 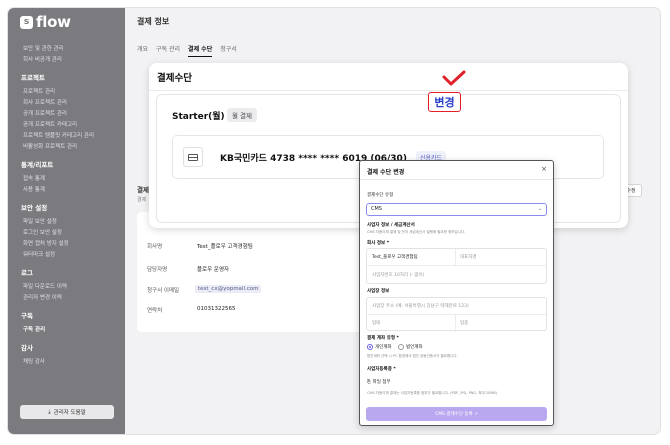 I want to click on billing-section-title: 결제, so click(x=143, y=190).